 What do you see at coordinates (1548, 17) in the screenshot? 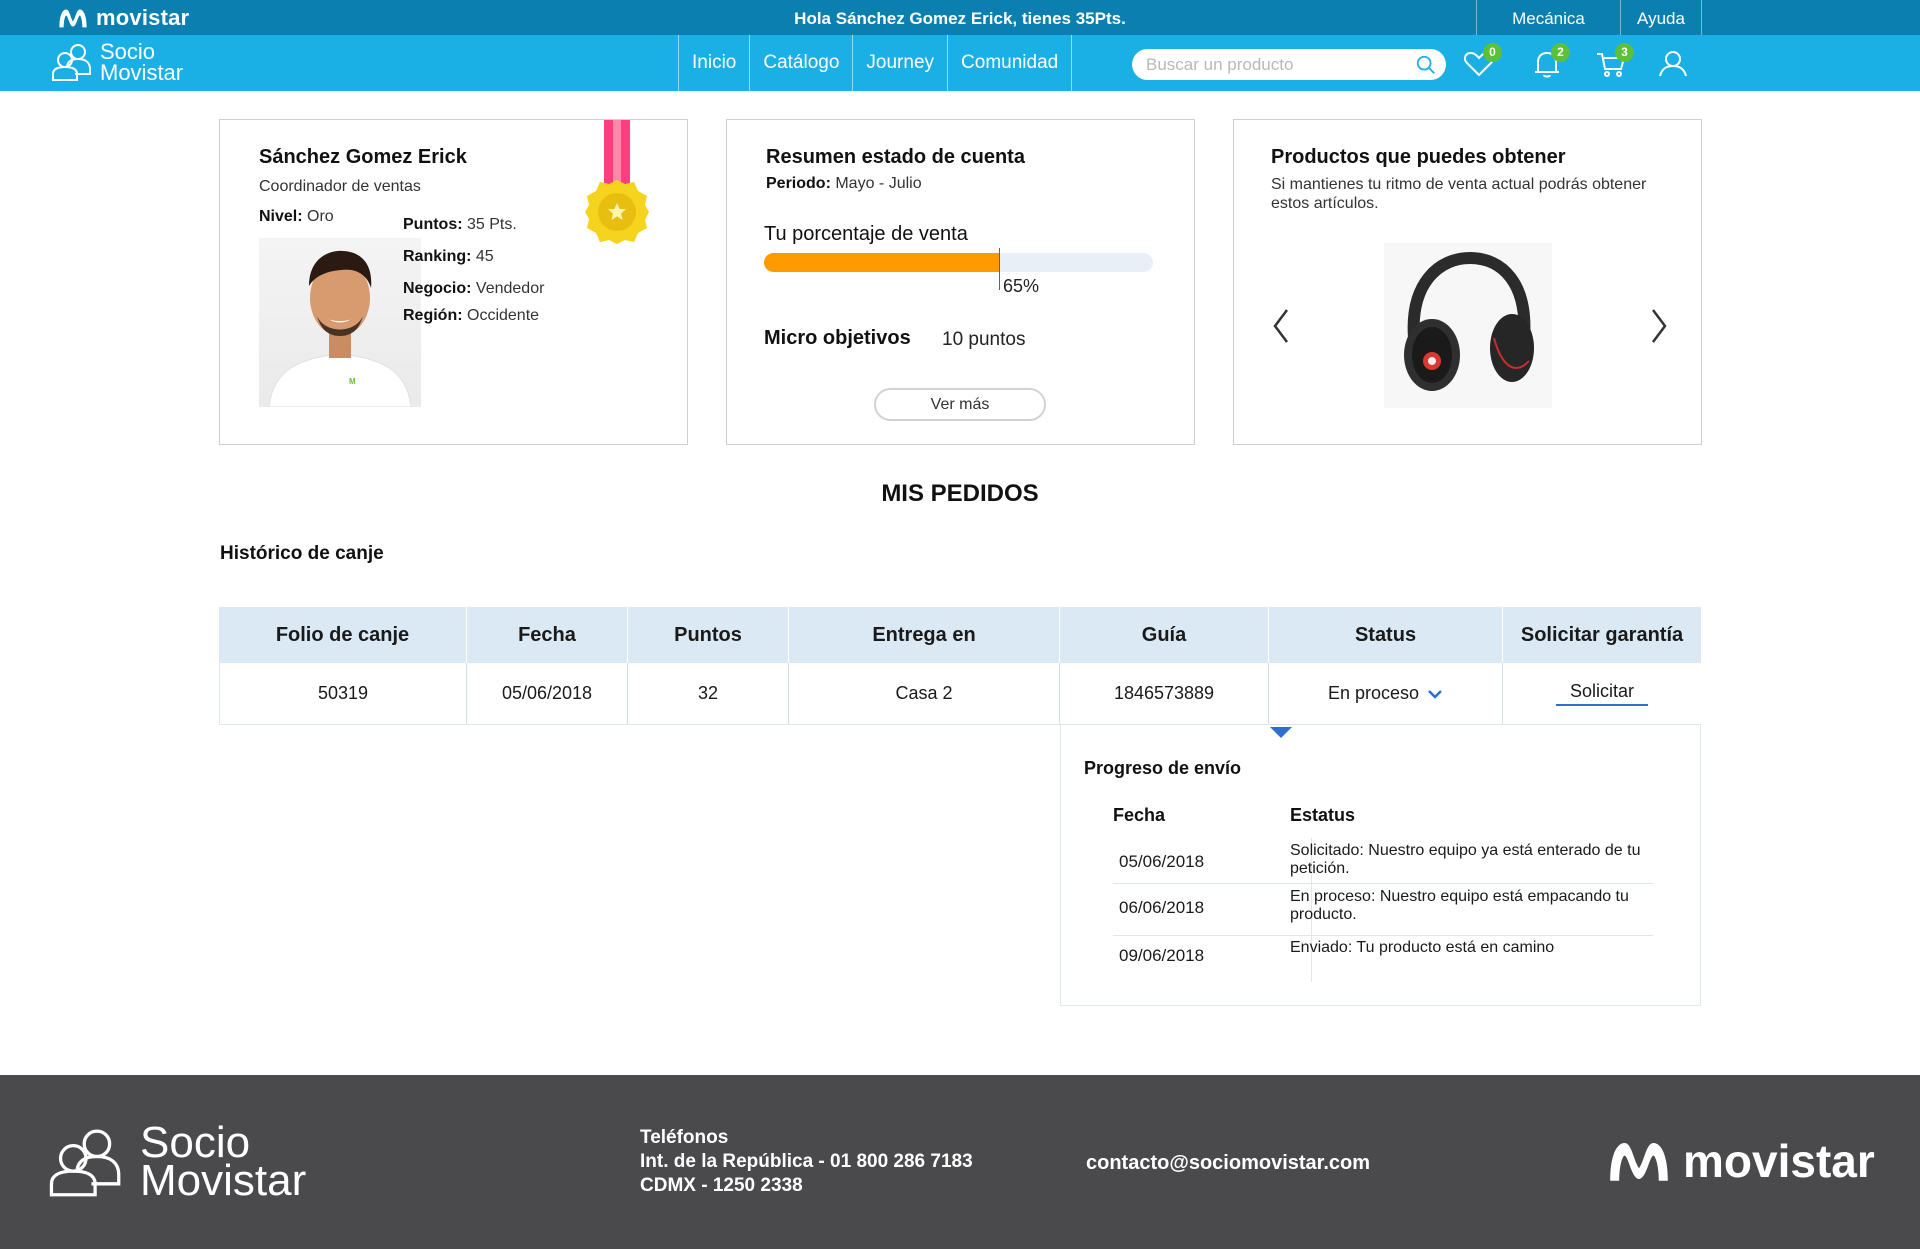
I see `mecanica-link: Mecánica` at bounding box center [1548, 17].